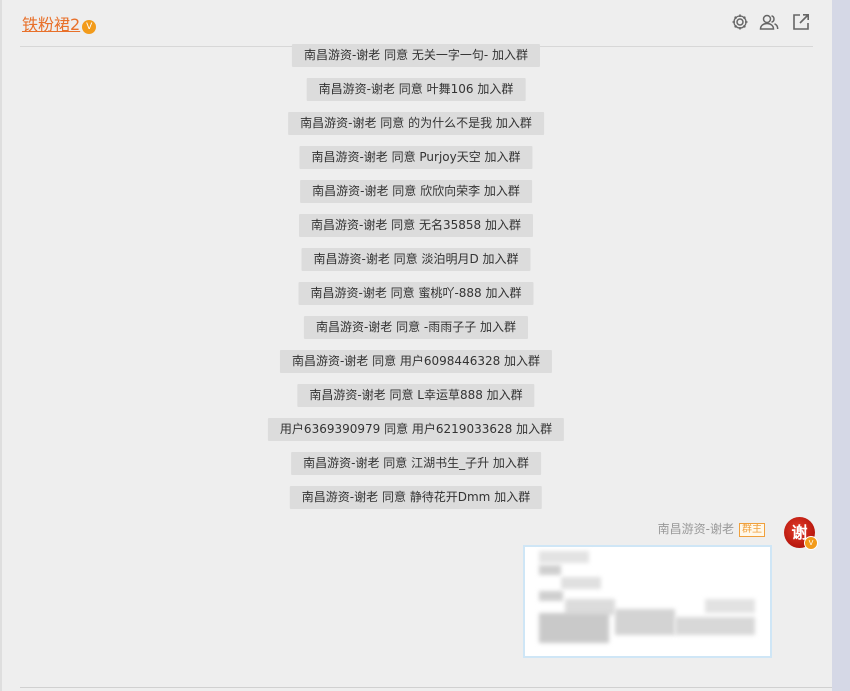 Image resolution: width=850 pixels, height=691 pixels. What do you see at coordinates (59, 23) in the screenshot?
I see `group-title-link: 铁粉裙2 V` at bounding box center [59, 23].